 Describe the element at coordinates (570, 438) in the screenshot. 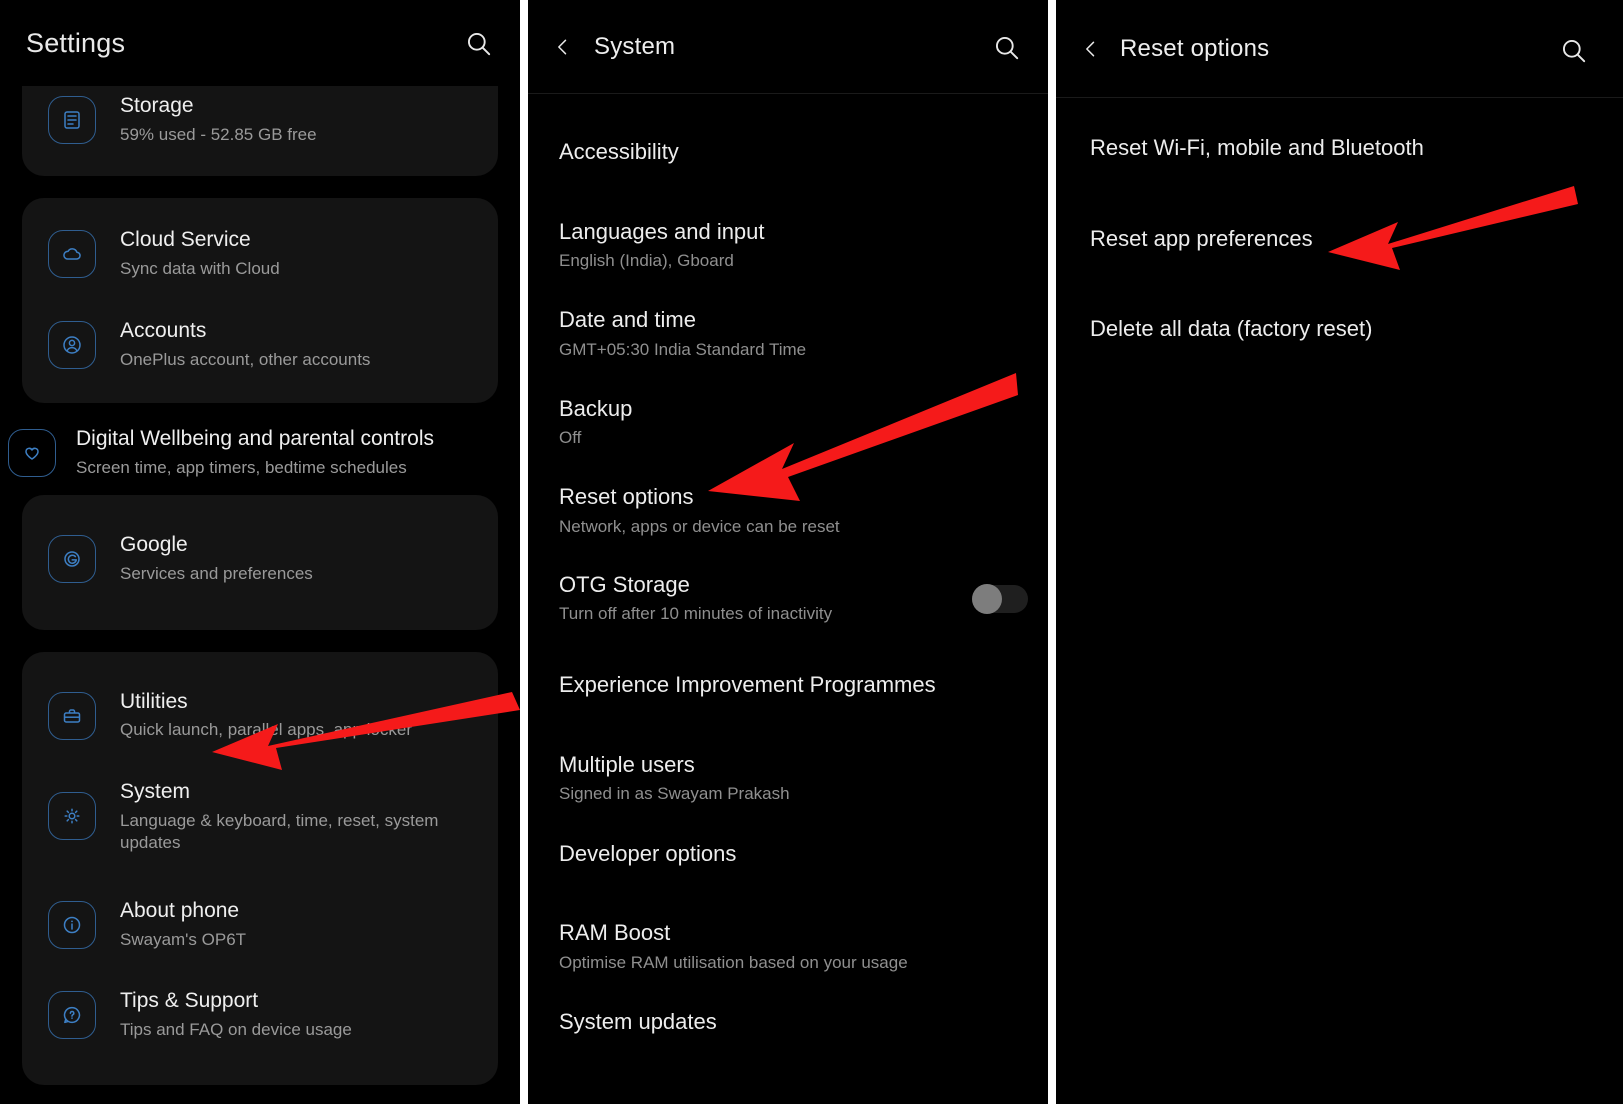

I see `list-item-subtitle: Off` at that location.